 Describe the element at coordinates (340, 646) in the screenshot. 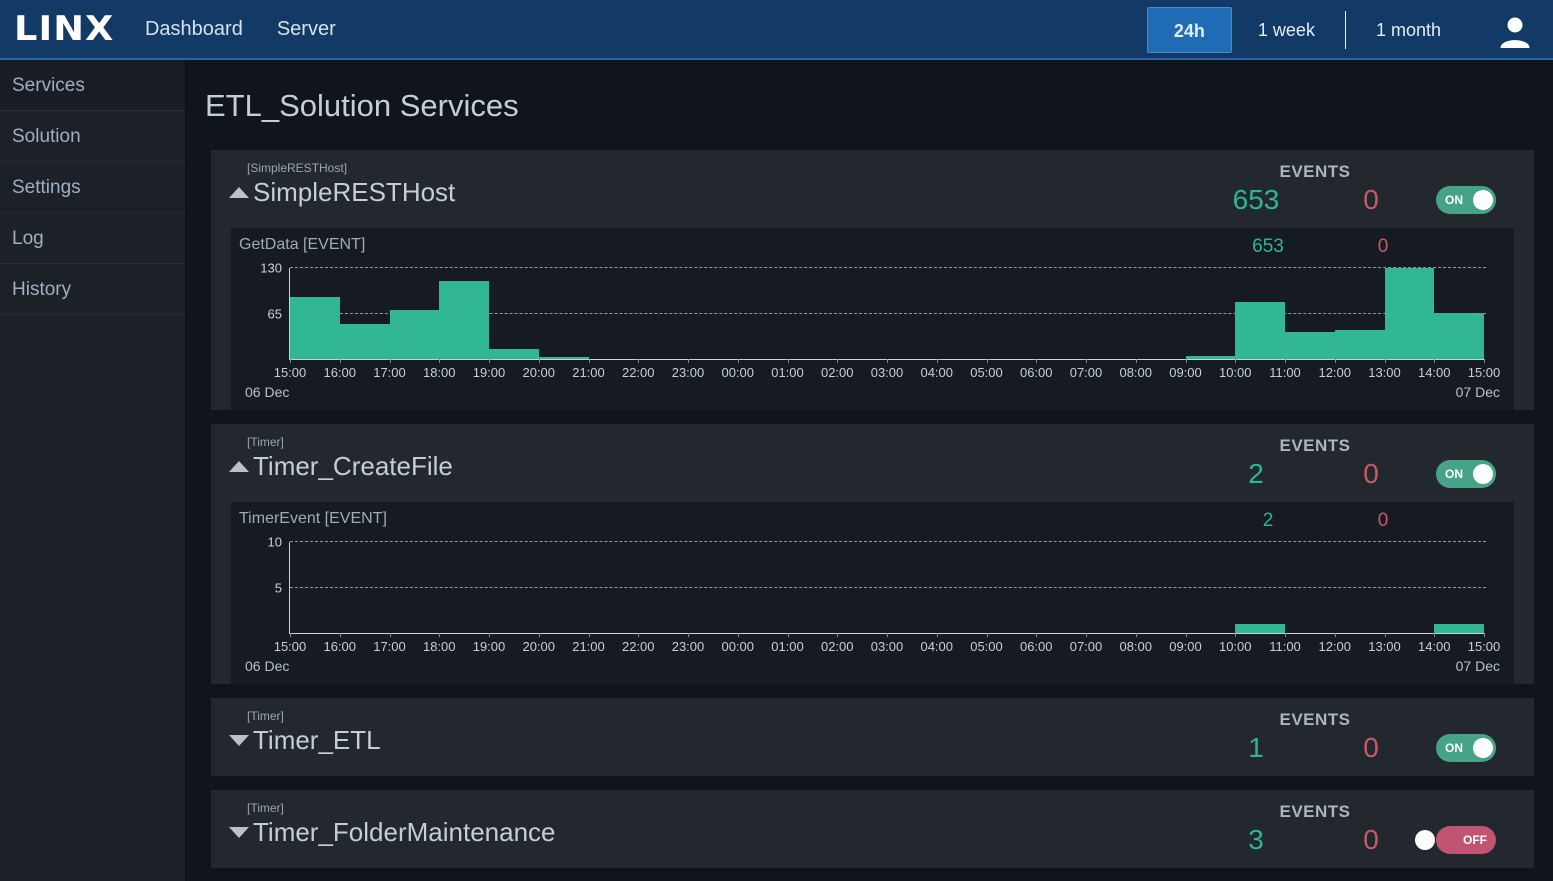

I see `x-axis-tick-label: 16:00` at that location.